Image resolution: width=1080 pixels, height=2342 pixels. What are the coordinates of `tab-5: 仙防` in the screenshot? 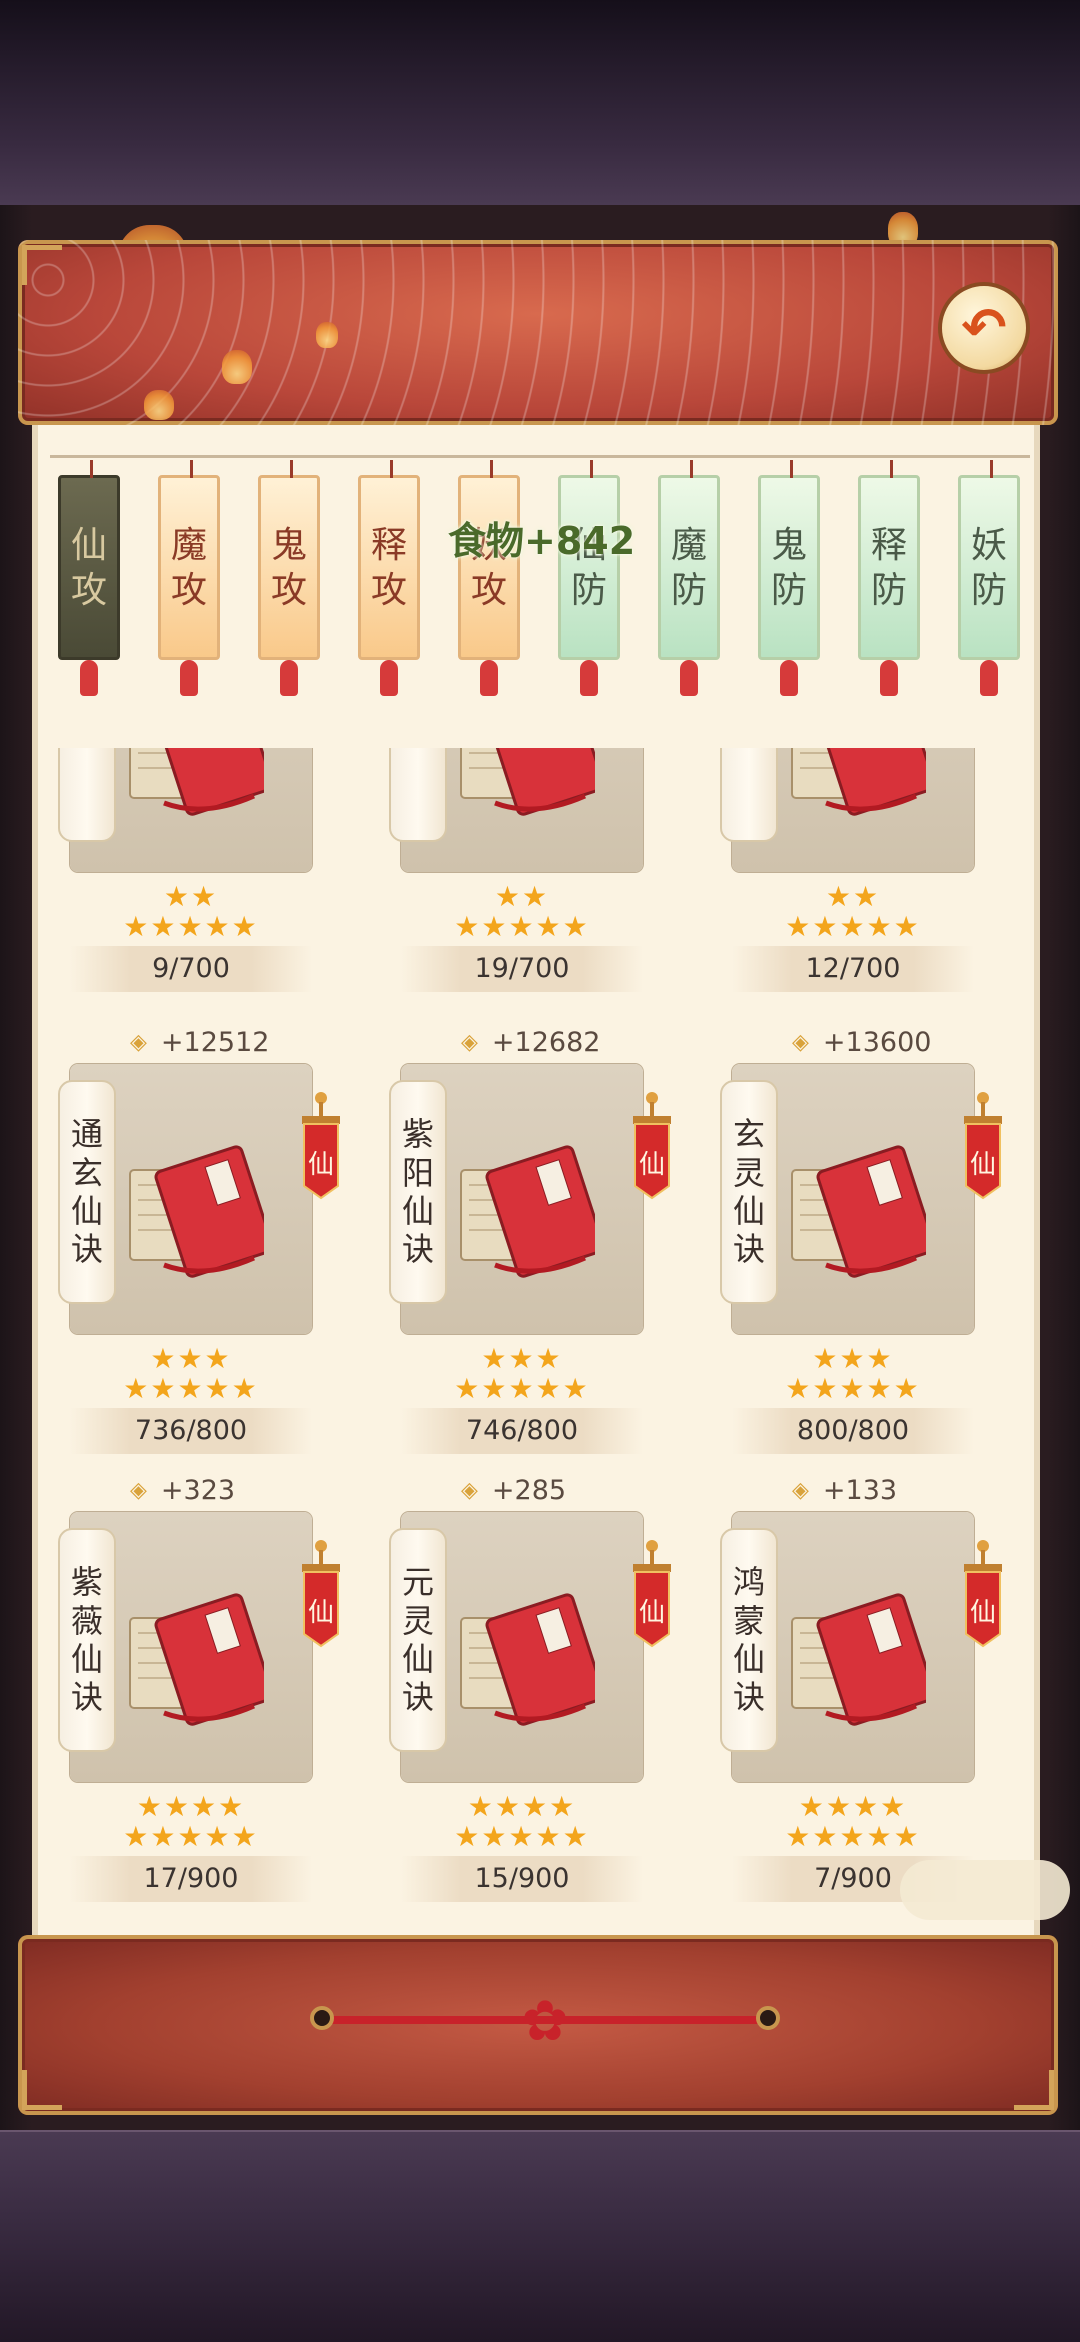 It's located at (589, 560).